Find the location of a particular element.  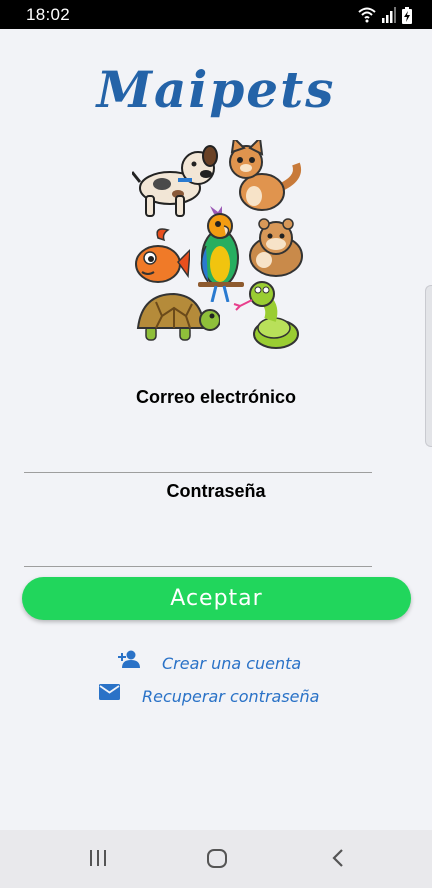

snake-illustration is located at coordinates (266, 315).